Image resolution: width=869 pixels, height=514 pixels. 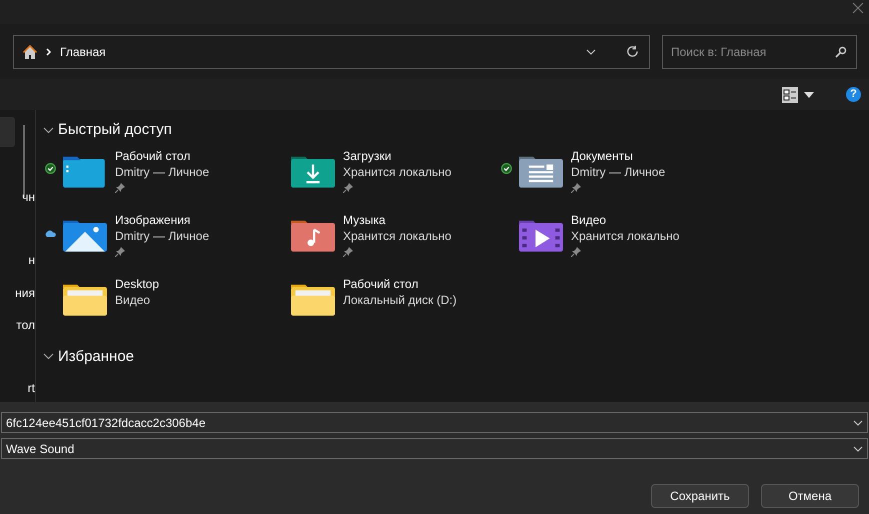 I want to click on search-field: Поиск в: Главная, so click(x=759, y=51).